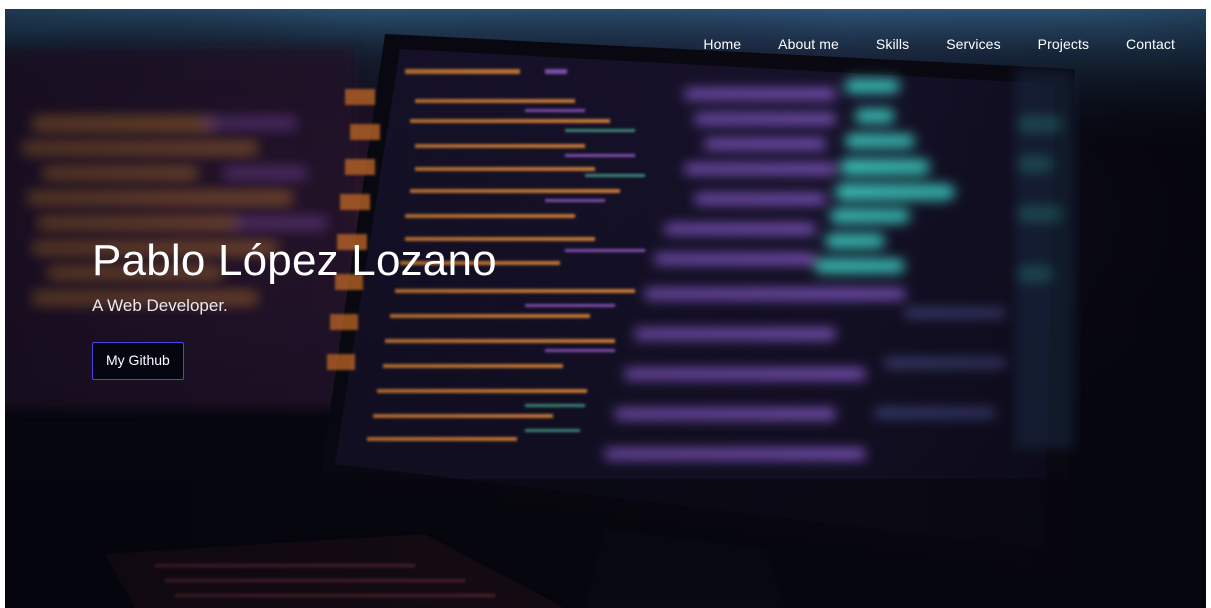  I want to click on nav-link-home: Home, so click(722, 44).